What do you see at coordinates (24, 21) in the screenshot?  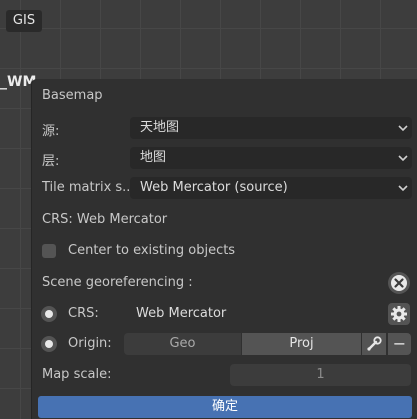 I see `gis-menu-button: GIS` at bounding box center [24, 21].